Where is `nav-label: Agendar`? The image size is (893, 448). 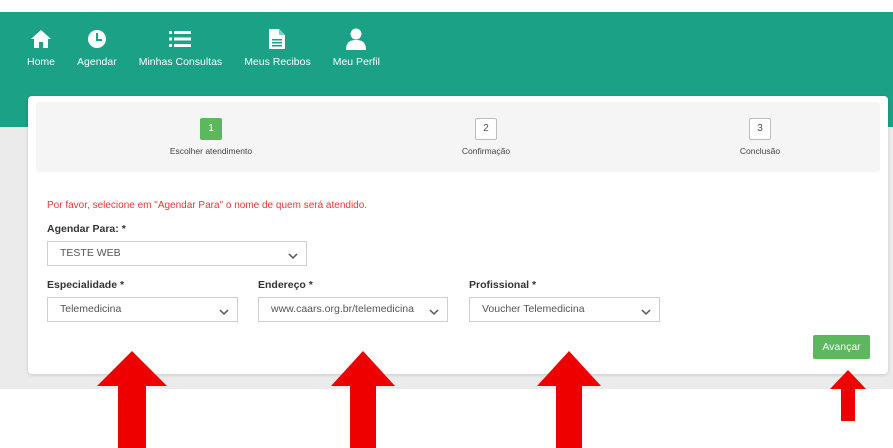 nav-label: Agendar is located at coordinates (97, 62).